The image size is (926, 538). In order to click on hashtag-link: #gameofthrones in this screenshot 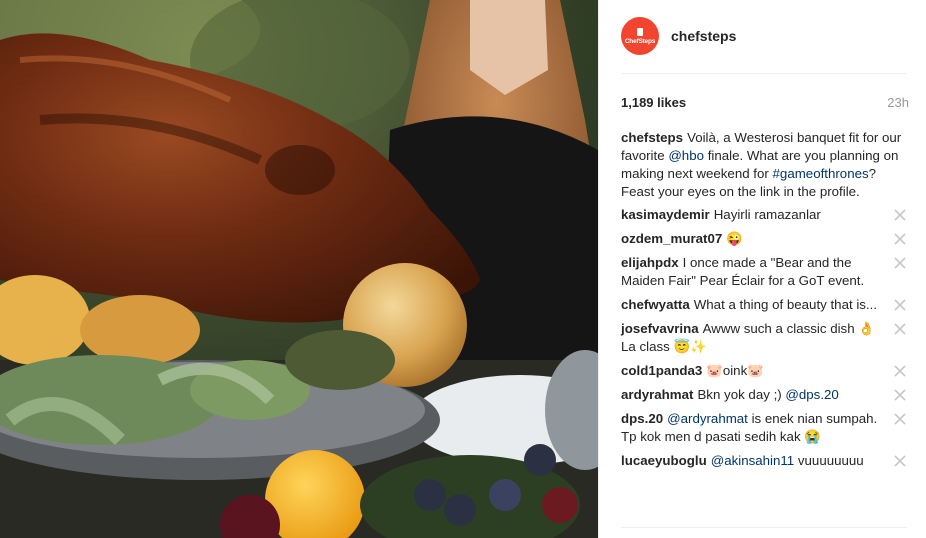, I will do `click(821, 173)`.